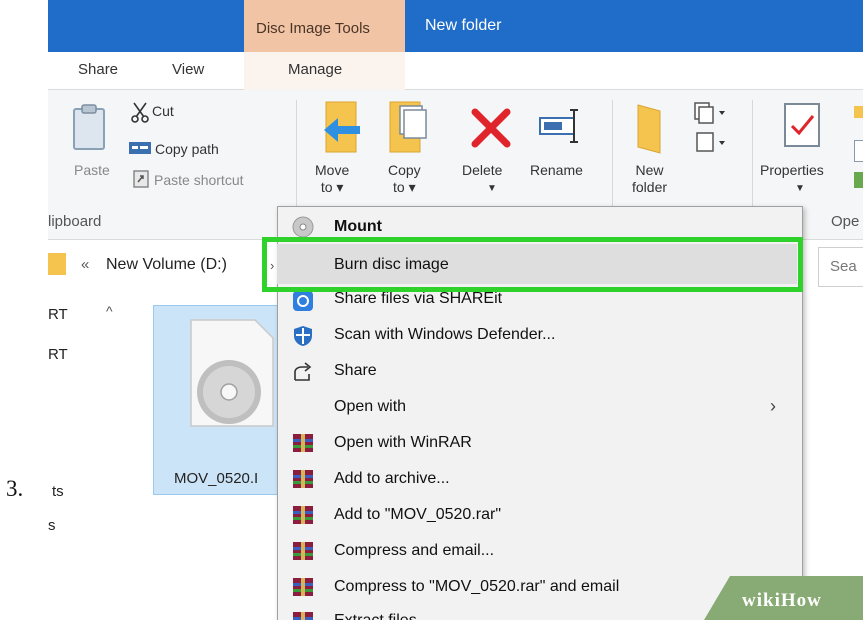 This screenshot has width=863, height=620. Describe the element at coordinates (792, 170) in the screenshot. I see `properties-button: Properties` at that location.